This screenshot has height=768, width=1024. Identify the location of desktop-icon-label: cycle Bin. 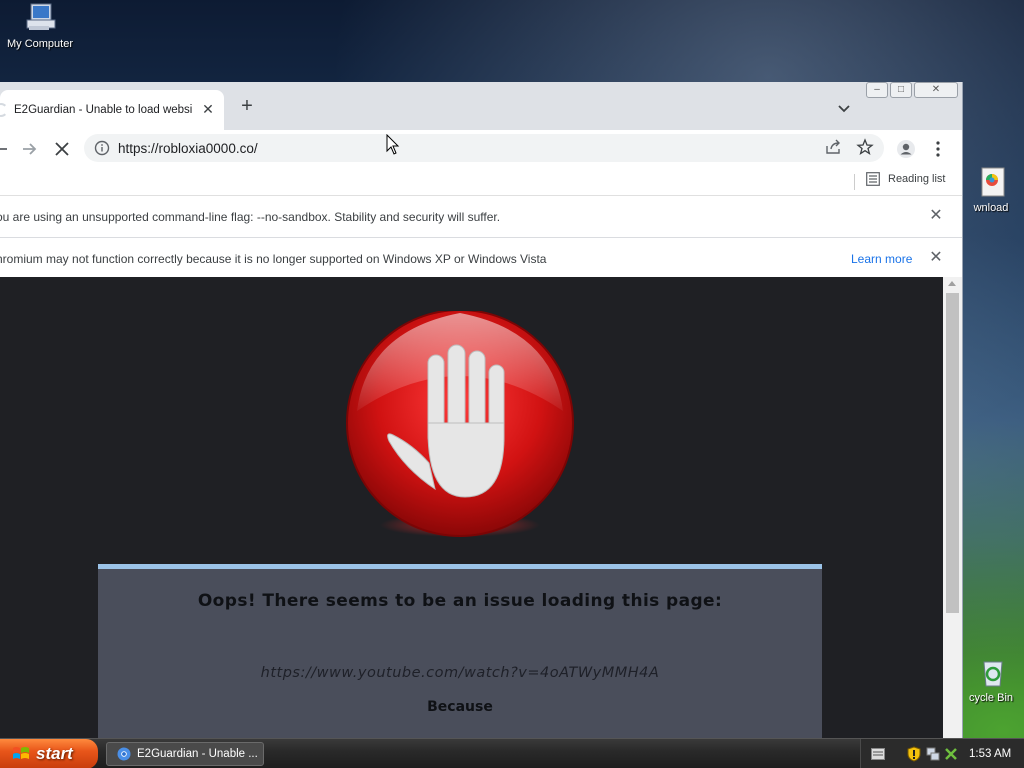
(991, 698).